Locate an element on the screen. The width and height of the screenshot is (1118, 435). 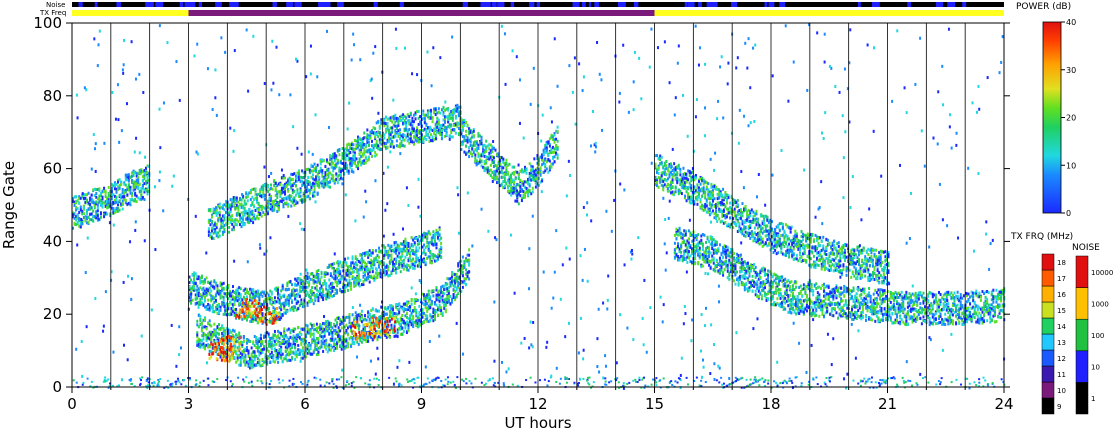
noise-strip is located at coordinates (538, 4).